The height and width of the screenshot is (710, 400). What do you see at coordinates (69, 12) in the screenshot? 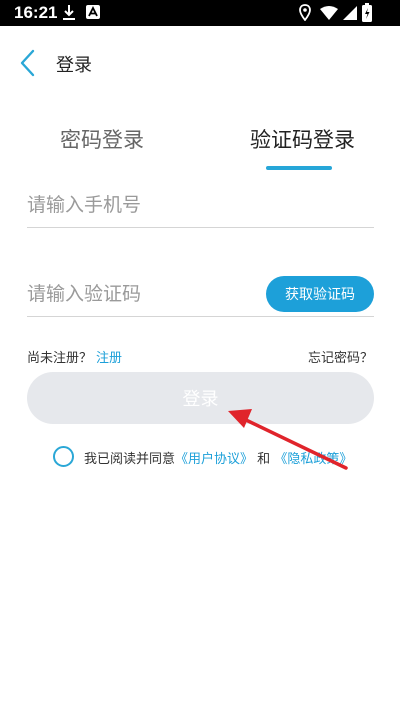
I see `download-icon` at bounding box center [69, 12].